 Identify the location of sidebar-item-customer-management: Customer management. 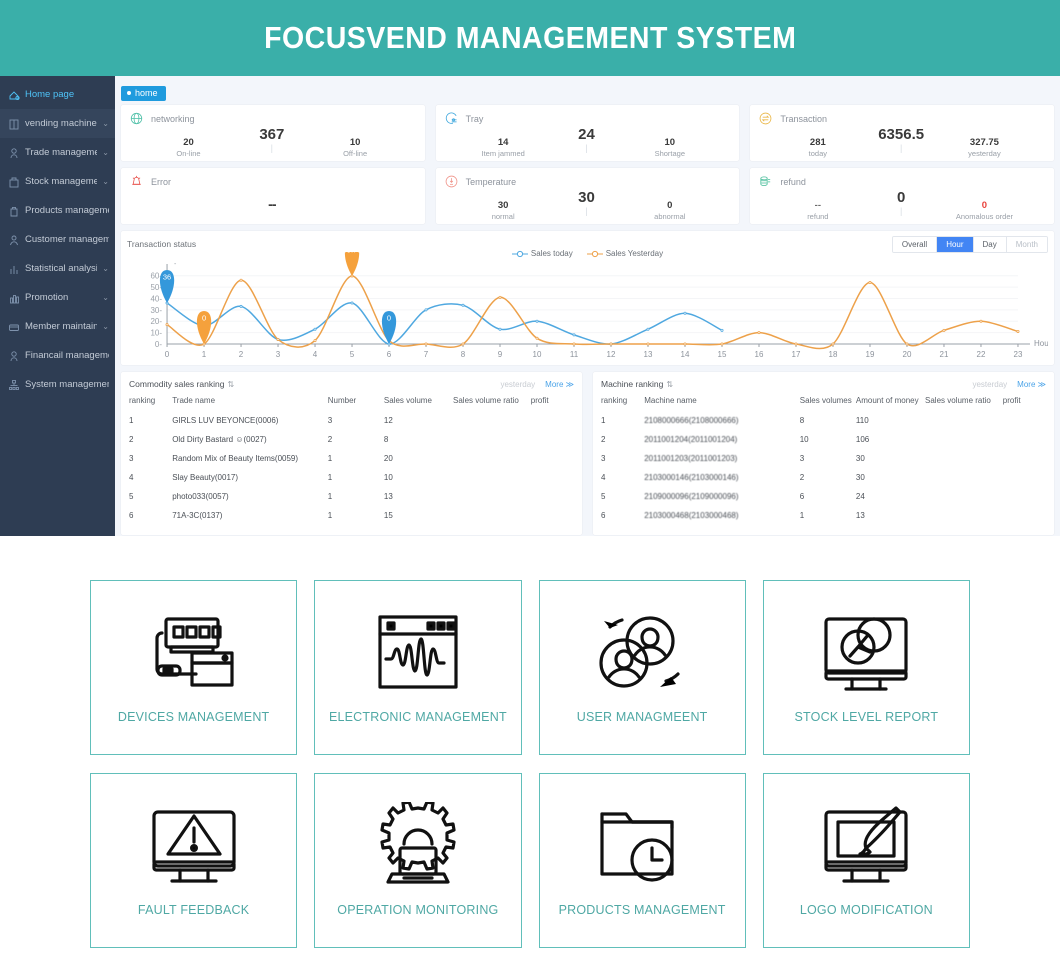
(57, 239).